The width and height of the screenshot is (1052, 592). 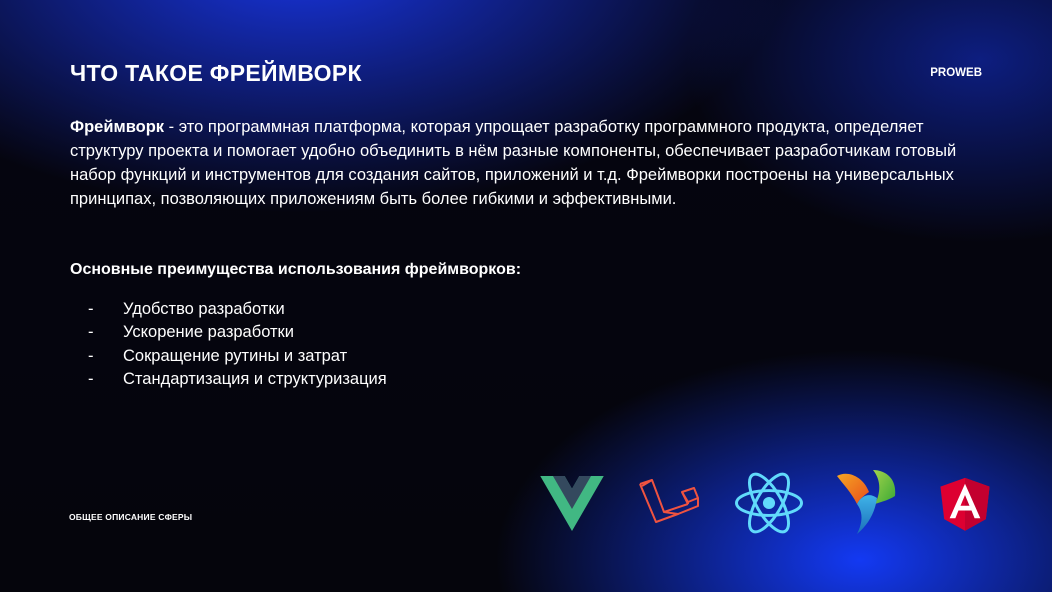 I want to click on brand-label: PROWEB, so click(x=956, y=73).